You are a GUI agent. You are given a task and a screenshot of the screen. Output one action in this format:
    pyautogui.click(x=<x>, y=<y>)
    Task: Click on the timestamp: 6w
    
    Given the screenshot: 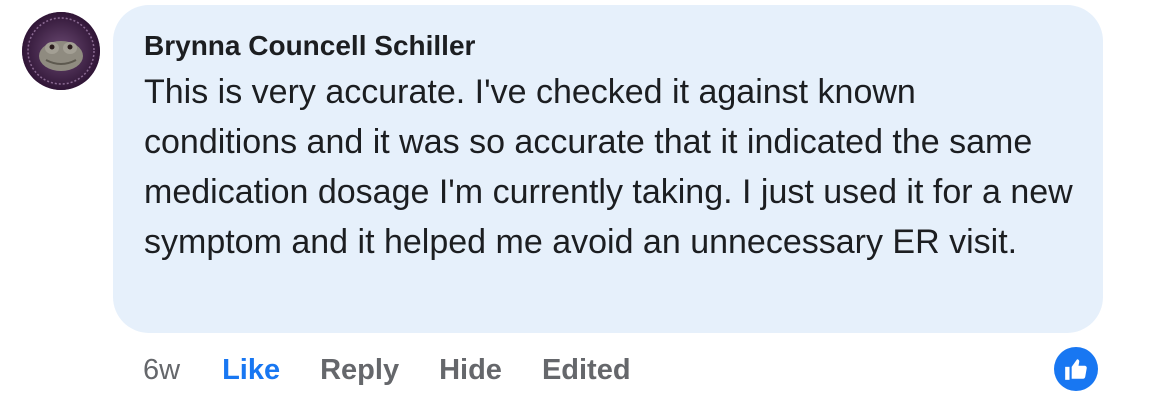 What is the action you would take?
    pyautogui.click(x=161, y=370)
    